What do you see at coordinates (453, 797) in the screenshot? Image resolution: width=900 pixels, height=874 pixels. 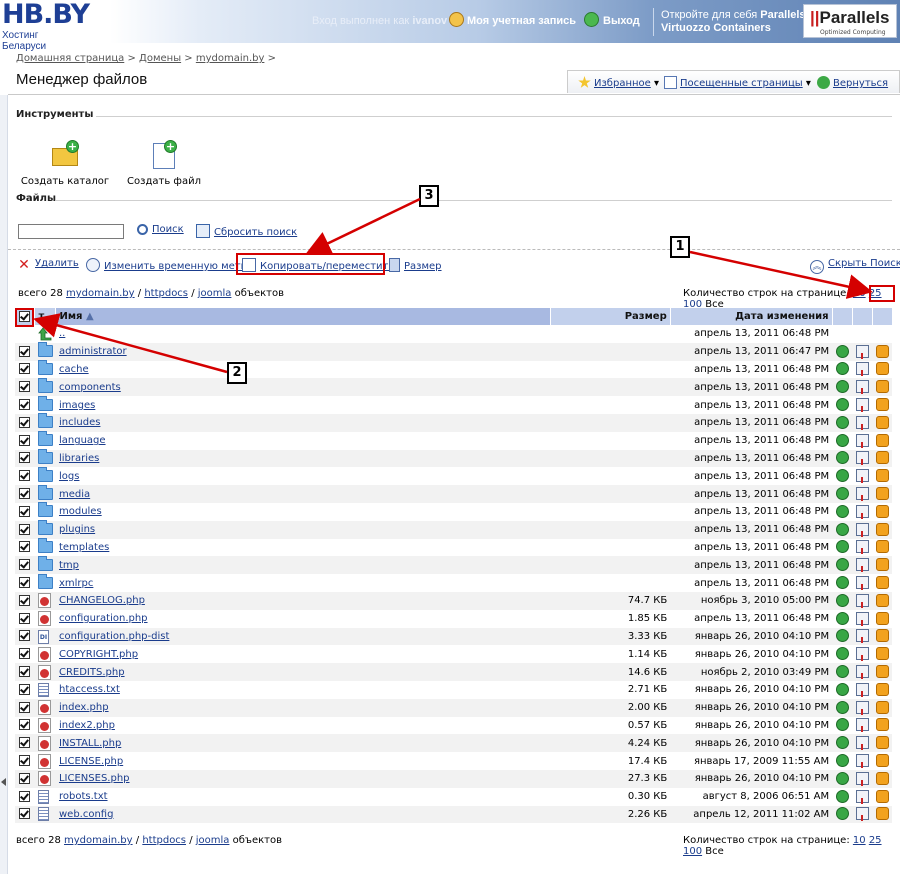 I see `table-row: robots.txt 0.30 КБ август 8, 2006 06:51 AM` at bounding box center [453, 797].